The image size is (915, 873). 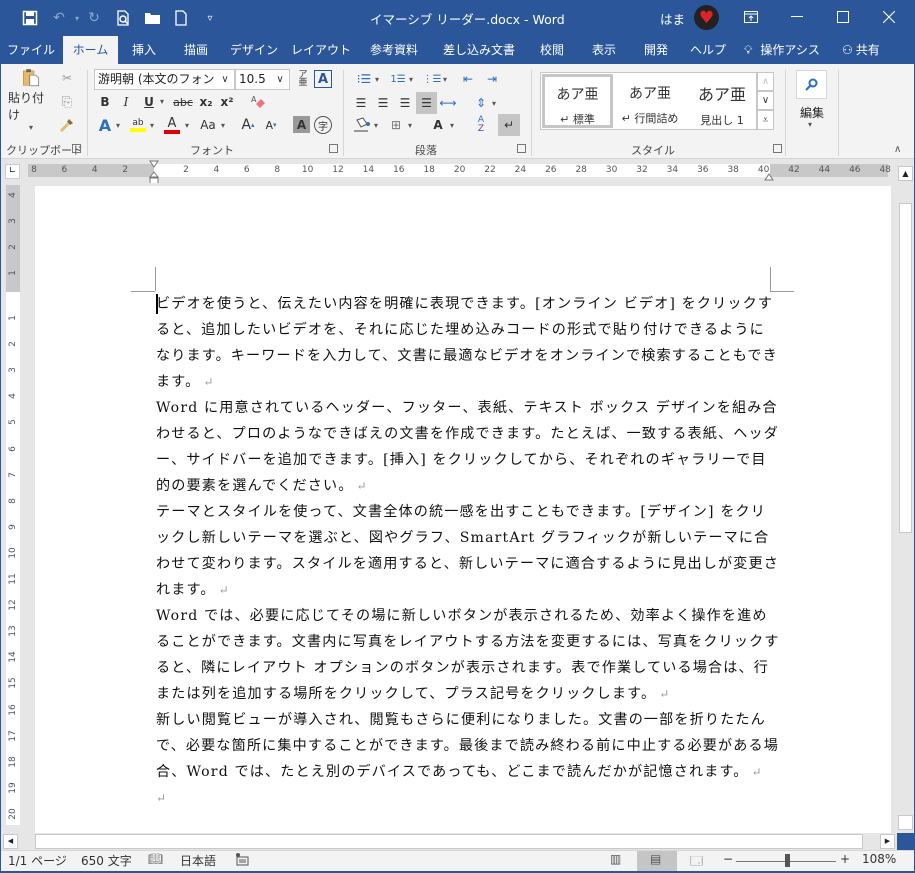 What do you see at coordinates (67, 125) in the screenshot?
I see `format-painter-icon` at bounding box center [67, 125].